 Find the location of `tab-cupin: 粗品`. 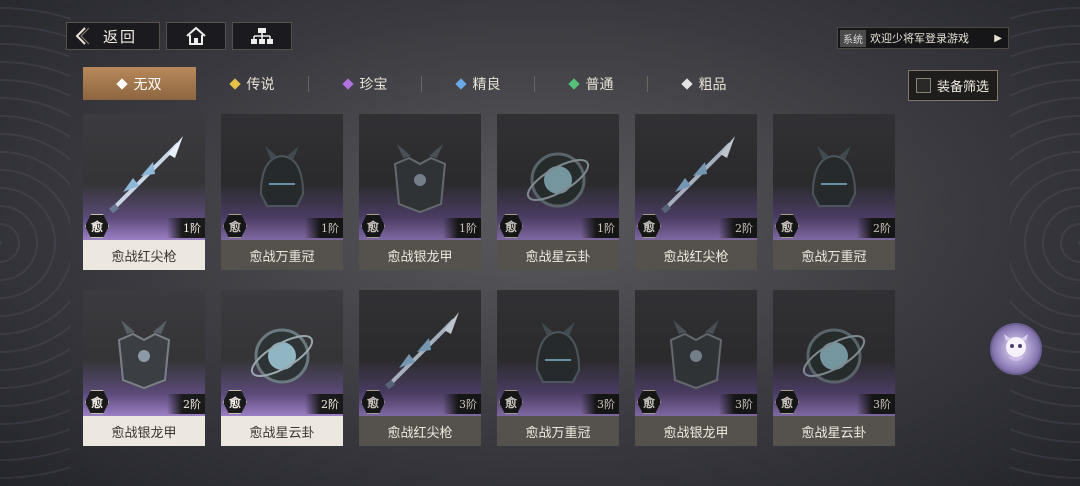

tab-cupin: 粗品 is located at coordinates (704, 83).